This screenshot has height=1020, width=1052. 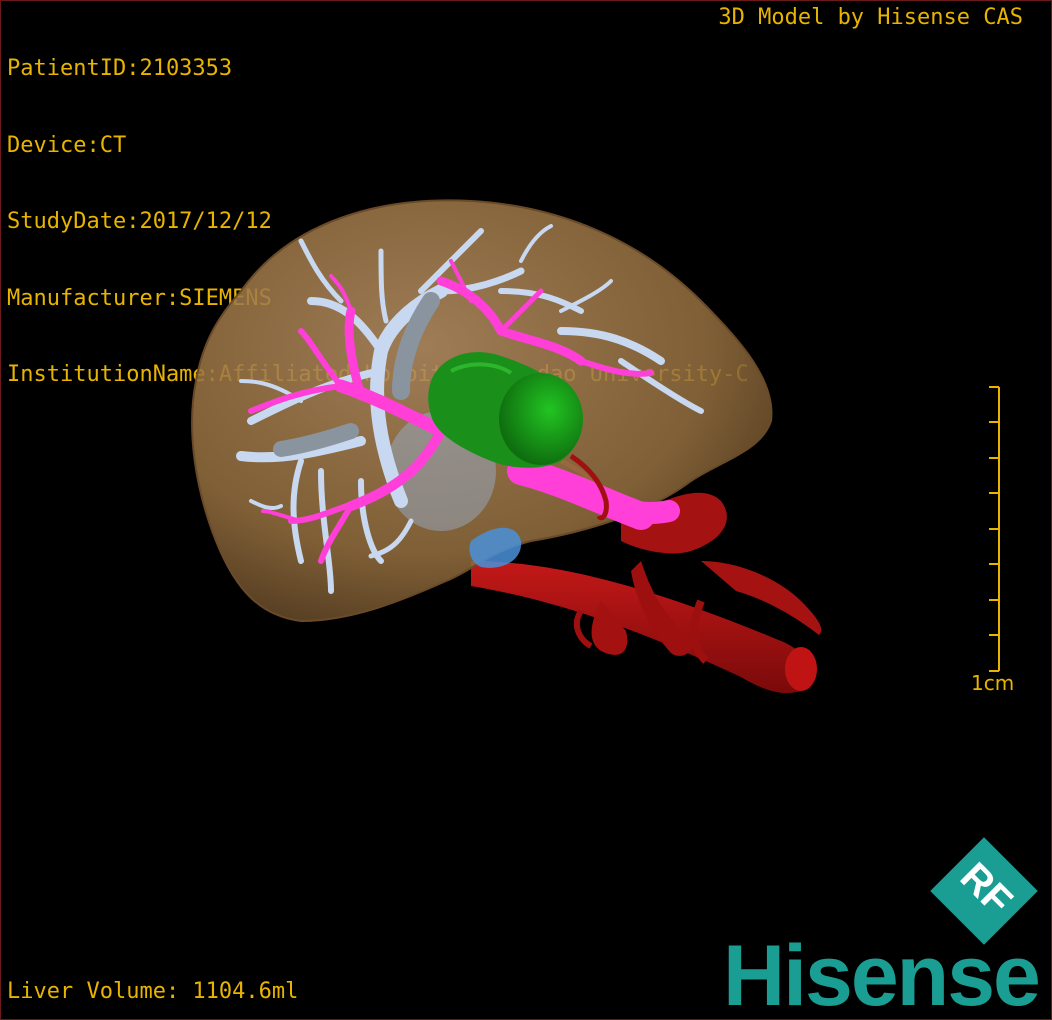 I want to click on scale-bar, so click(x=994, y=529).